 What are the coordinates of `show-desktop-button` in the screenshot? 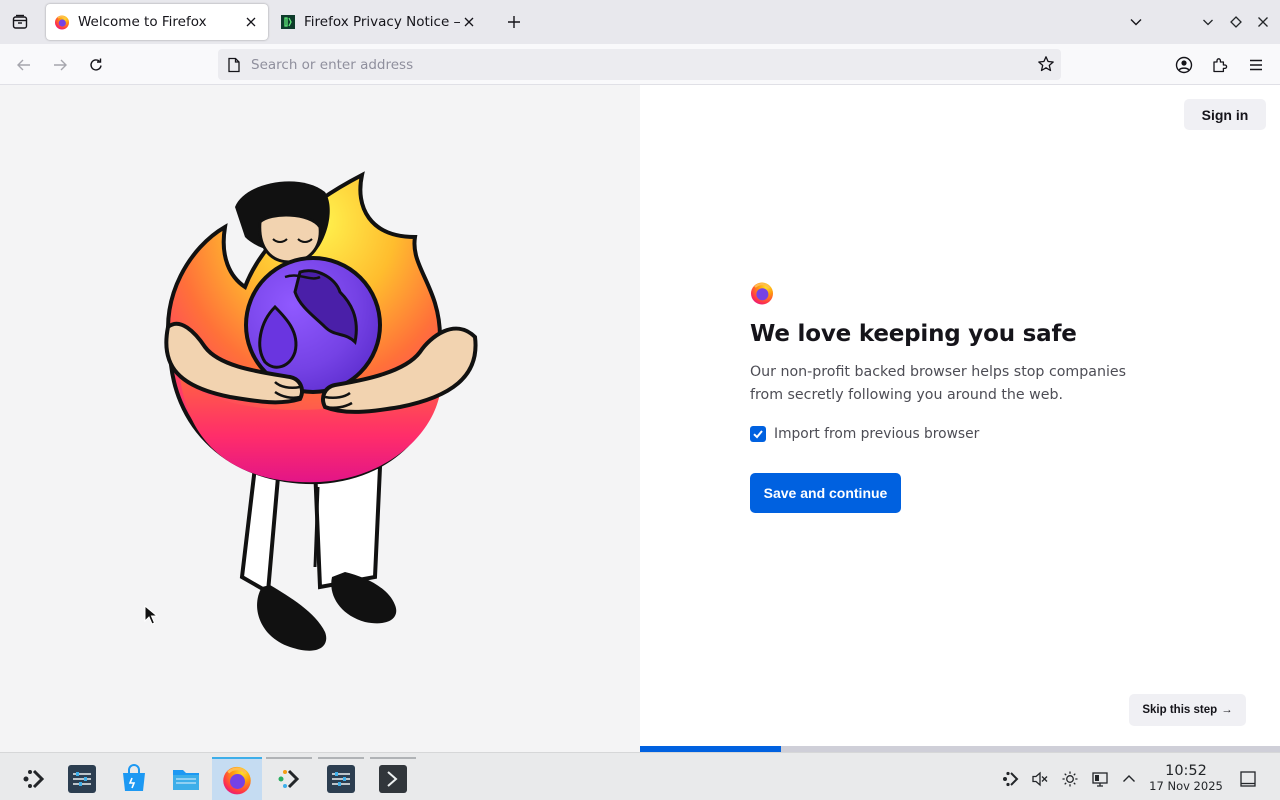 It's located at (1248, 779).